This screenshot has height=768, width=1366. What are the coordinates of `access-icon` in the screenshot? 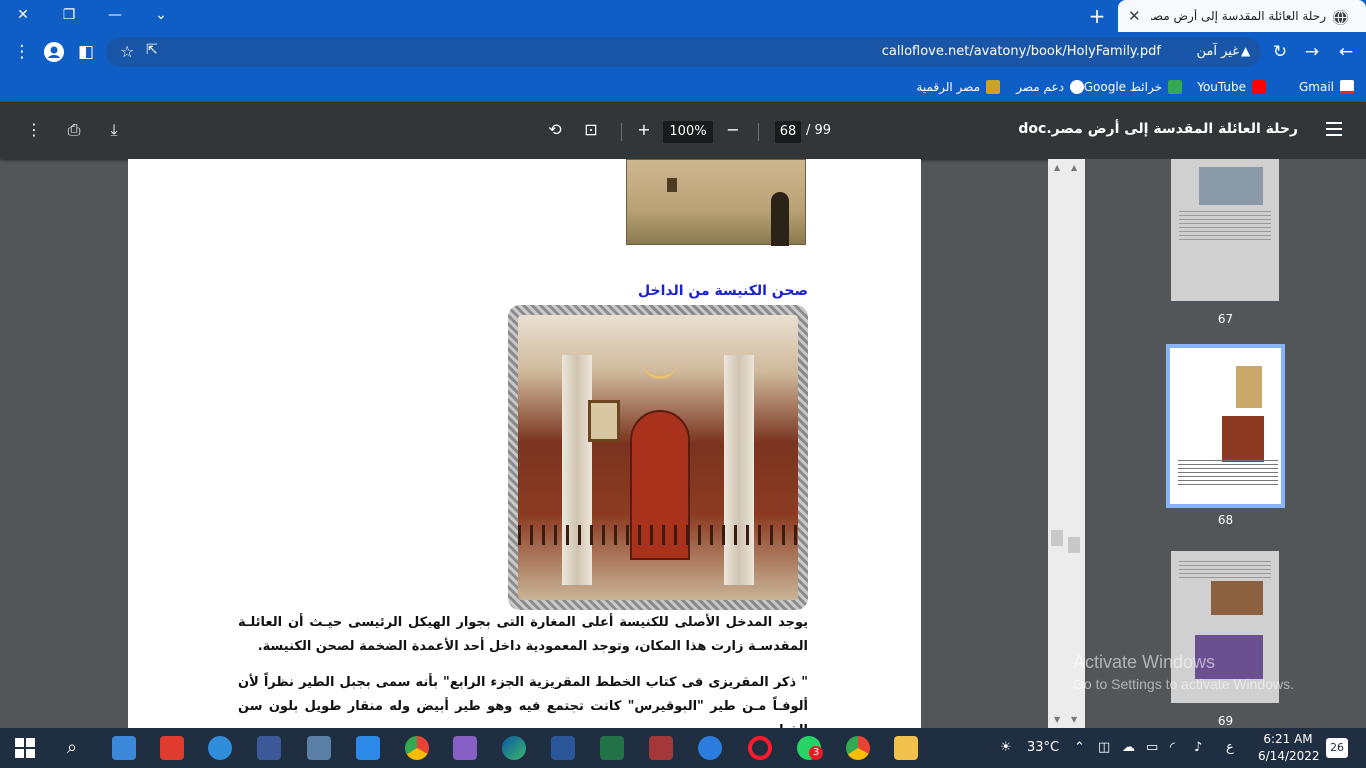 It's located at (661, 748).